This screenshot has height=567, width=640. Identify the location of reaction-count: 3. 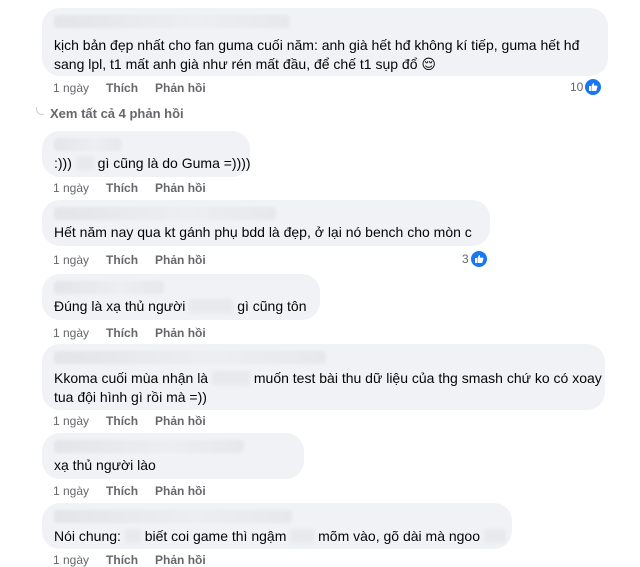
(474, 259).